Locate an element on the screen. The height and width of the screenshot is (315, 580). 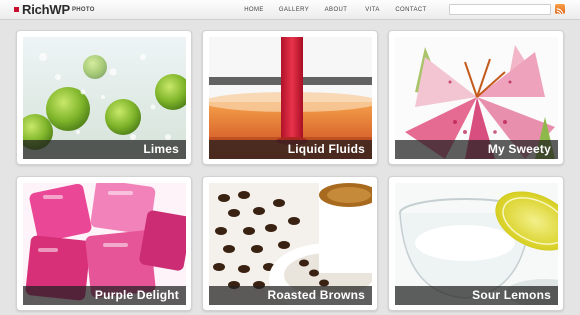
rss-icon is located at coordinates (560, 9).